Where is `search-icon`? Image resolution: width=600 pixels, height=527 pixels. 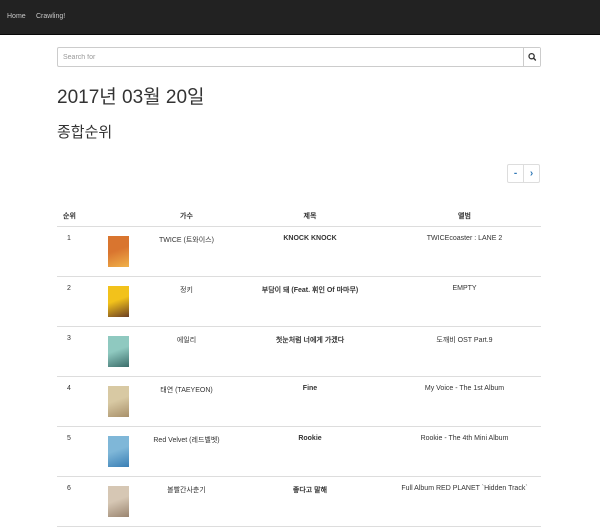 search-icon is located at coordinates (532, 56).